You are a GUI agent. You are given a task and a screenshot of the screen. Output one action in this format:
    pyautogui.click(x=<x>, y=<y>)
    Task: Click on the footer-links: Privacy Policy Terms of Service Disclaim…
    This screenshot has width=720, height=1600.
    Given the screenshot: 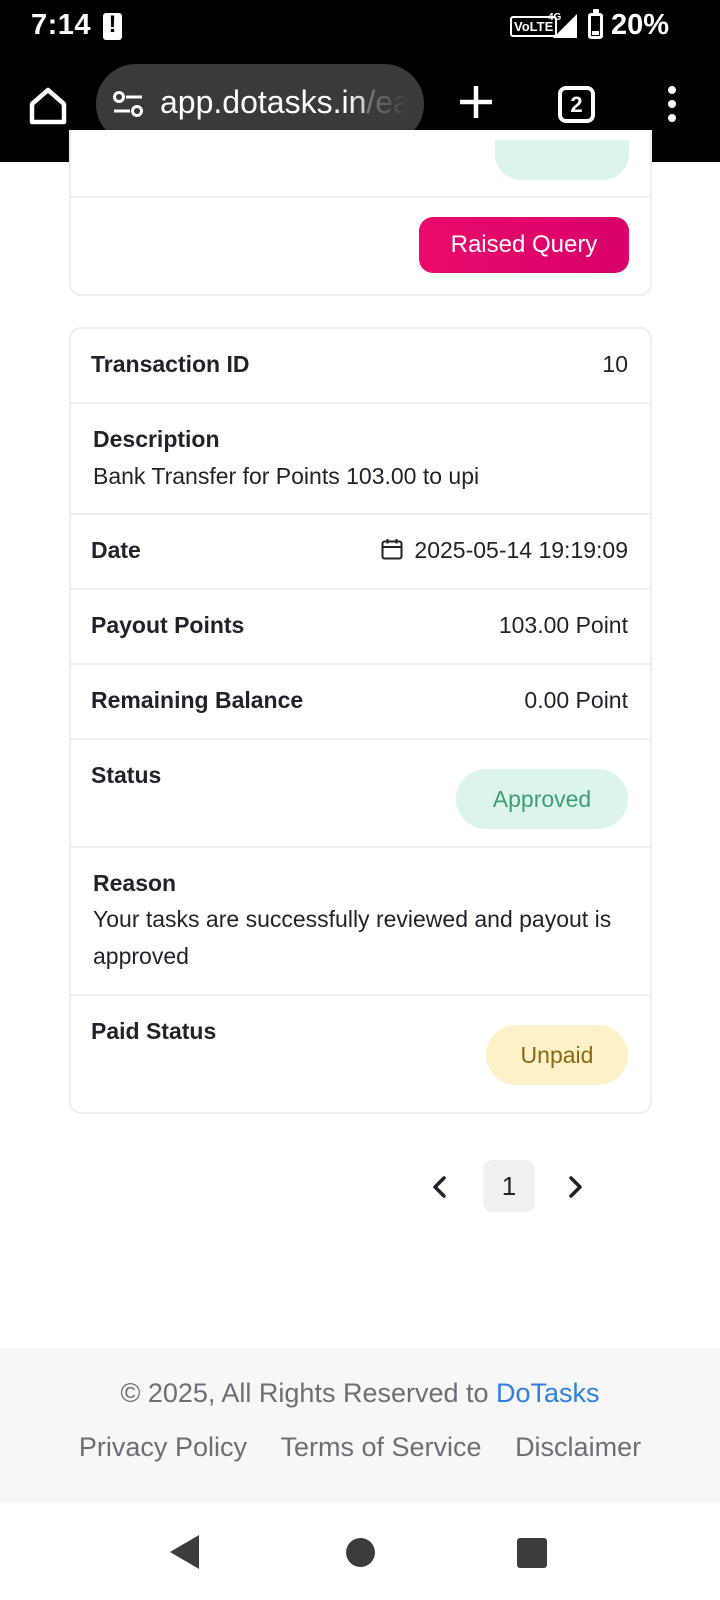 What is the action you would take?
    pyautogui.click(x=360, y=1447)
    